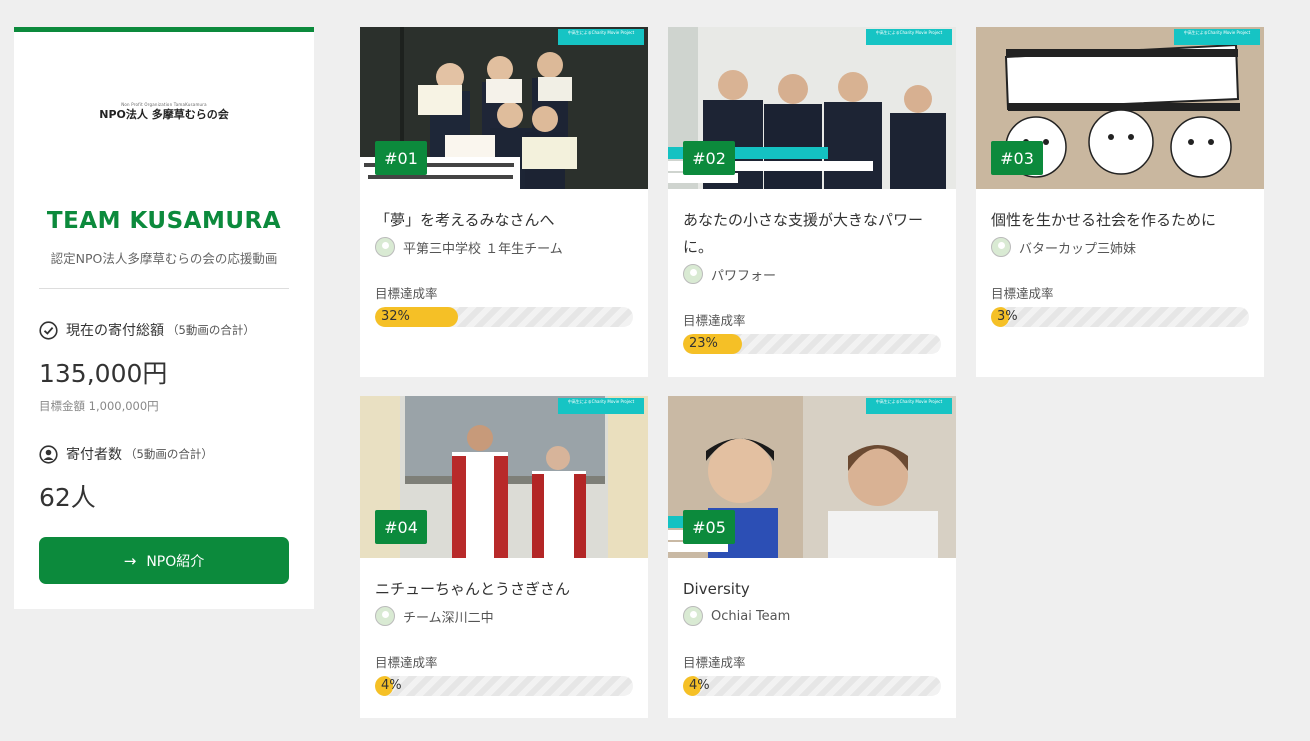 Image resolution: width=1310 pixels, height=741 pixels. Describe the element at coordinates (504, 477) in the screenshot. I see `video-thumbnail: 中高生によるCharity Movie Project #04` at that location.